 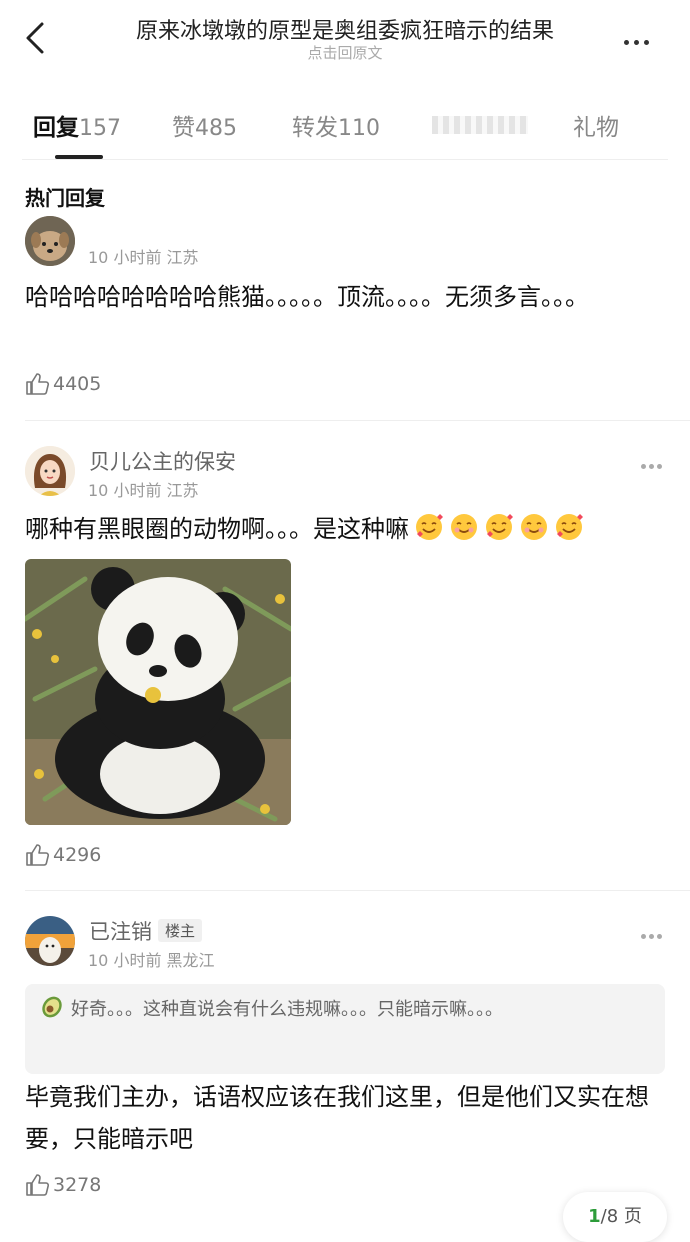 I want to click on panda-image, so click(x=158, y=692).